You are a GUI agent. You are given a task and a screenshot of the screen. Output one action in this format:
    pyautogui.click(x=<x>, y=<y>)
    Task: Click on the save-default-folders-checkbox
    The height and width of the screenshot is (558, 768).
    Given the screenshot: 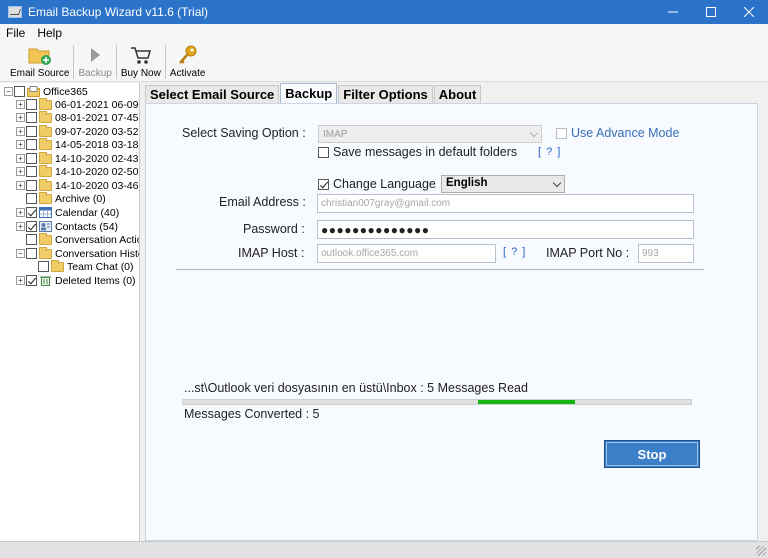 What is the action you would take?
    pyautogui.click(x=323, y=152)
    